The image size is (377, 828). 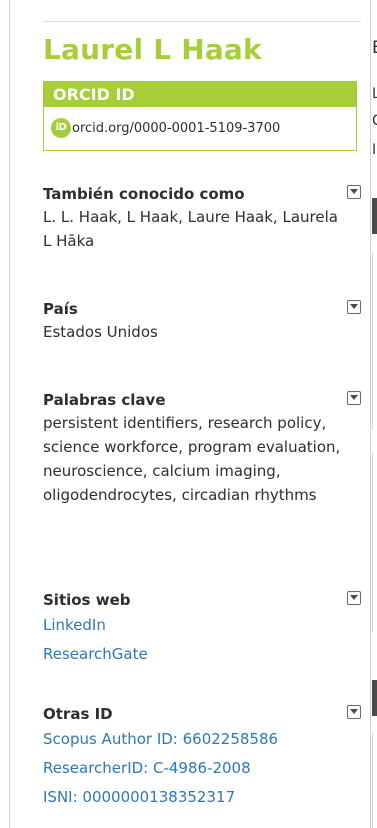 I want to click on other-id-link-scopus: Scopus Author ID: 6602258586, so click(x=202, y=739).